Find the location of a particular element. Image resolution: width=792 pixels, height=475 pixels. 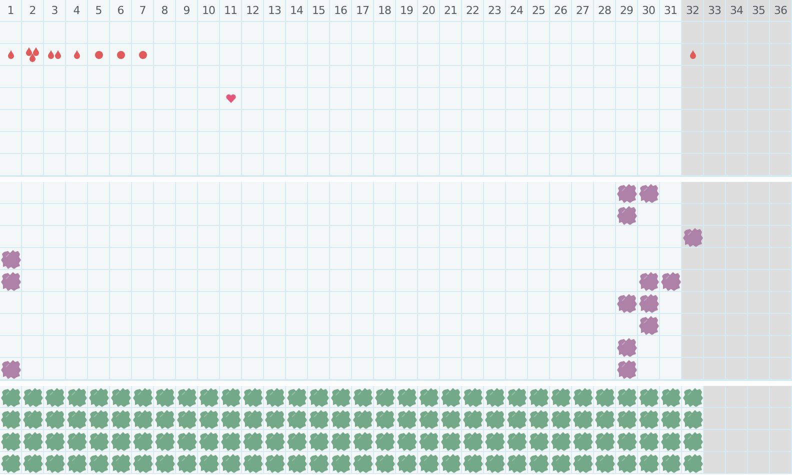

day-number: 27 is located at coordinates (583, 11).